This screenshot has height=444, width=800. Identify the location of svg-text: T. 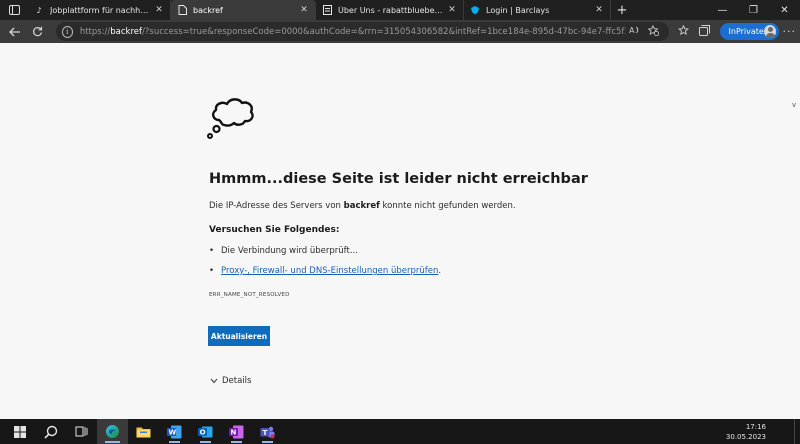
(265, 432).